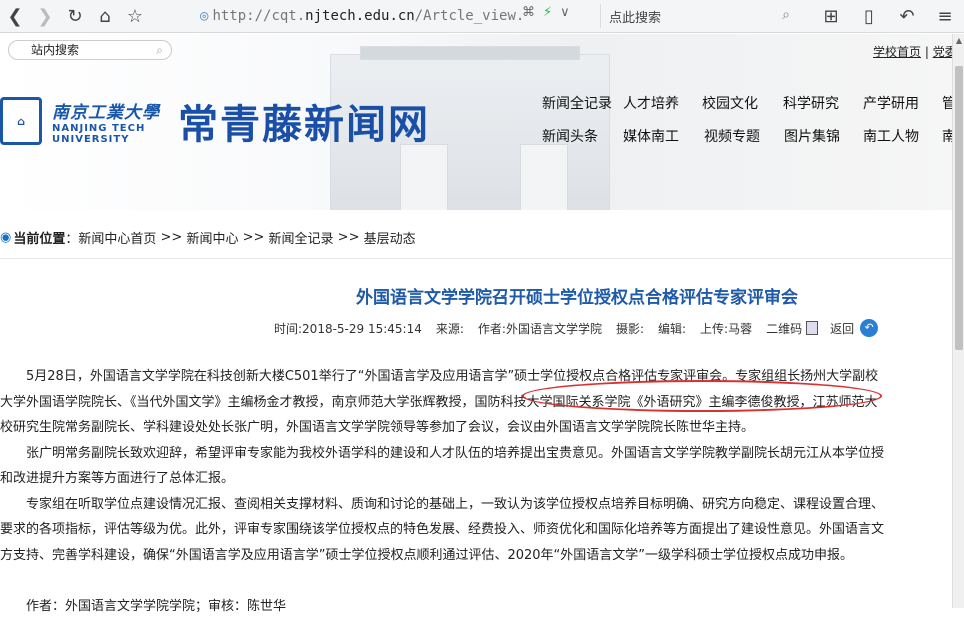 This screenshot has width=964, height=619. What do you see at coordinates (204, 16) in the screenshot?
I see `site-info-icon: ◎` at bounding box center [204, 16].